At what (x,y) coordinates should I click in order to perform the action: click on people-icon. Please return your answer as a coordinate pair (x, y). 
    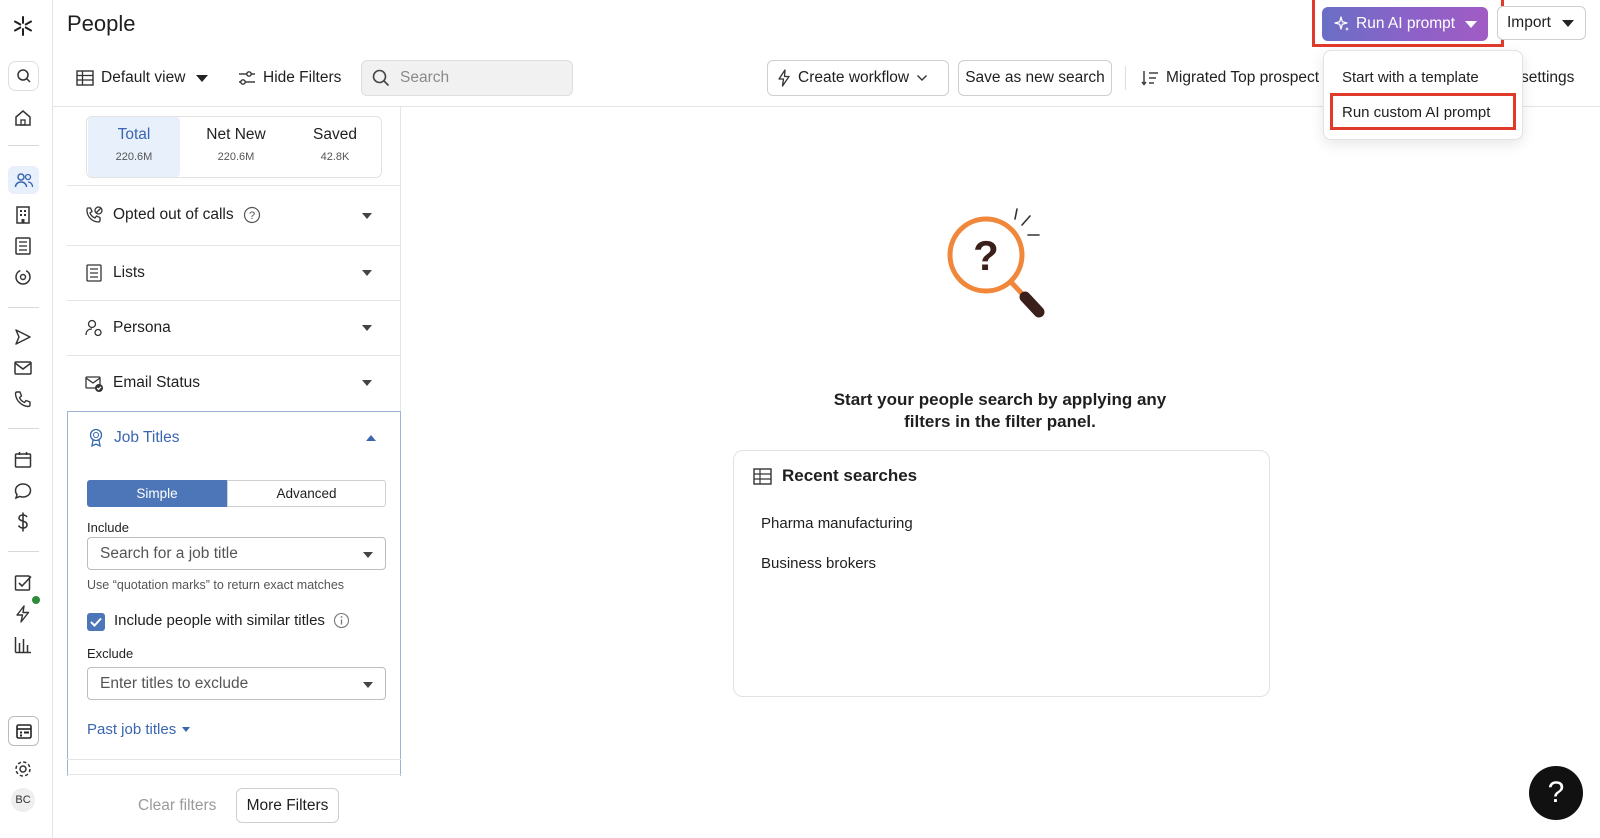
    Looking at the image, I should click on (23, 180).